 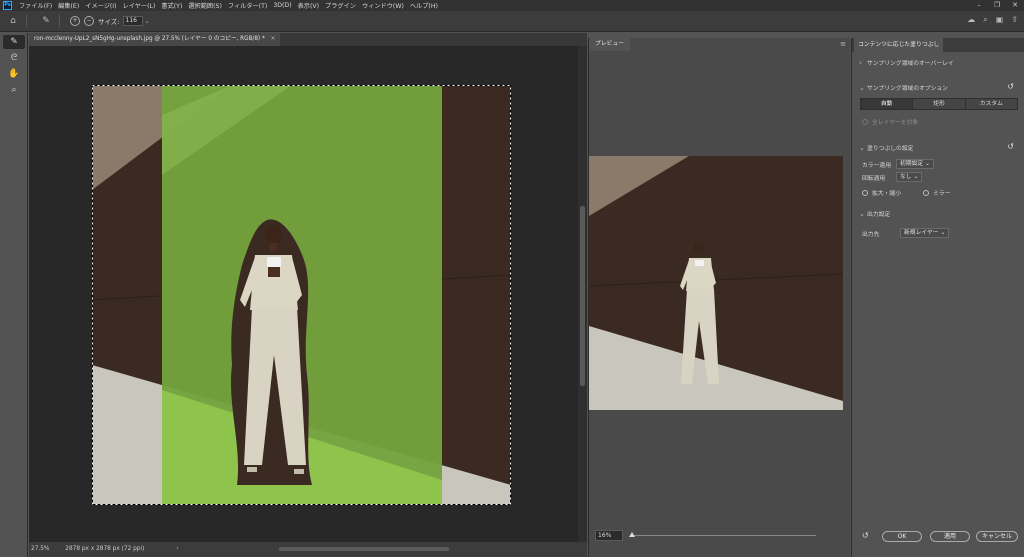 What do you see at coordinates (925, 233) in the screenshot?
I see `output-to-dropdown: 新規レイヤー ⌄` at bounding box center [925, 233].